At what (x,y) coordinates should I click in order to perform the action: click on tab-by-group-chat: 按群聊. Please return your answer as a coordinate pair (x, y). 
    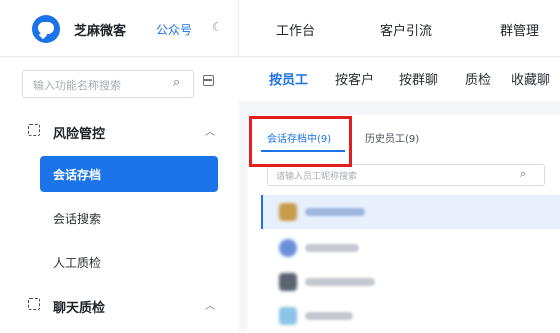
    Looking at the image, I should click on (418, 78).